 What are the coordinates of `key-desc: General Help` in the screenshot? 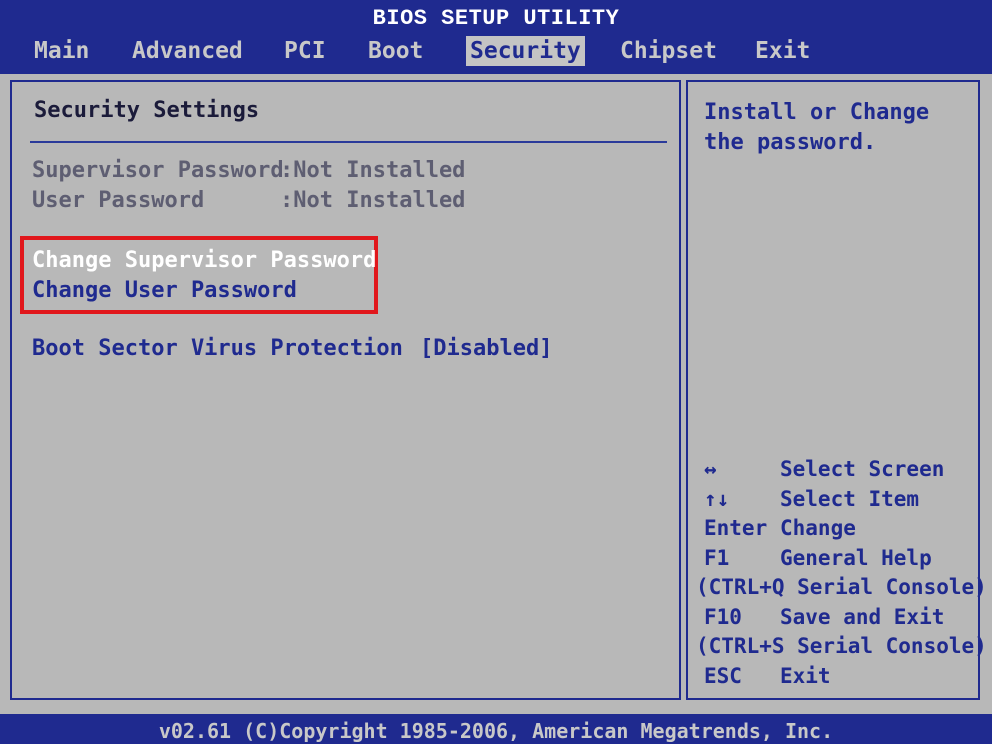 It's located at (856, 557).